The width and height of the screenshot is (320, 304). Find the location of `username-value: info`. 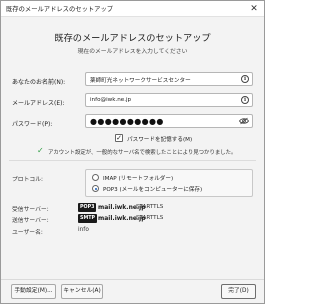

username-value: info is located at coordinates (83, 230).